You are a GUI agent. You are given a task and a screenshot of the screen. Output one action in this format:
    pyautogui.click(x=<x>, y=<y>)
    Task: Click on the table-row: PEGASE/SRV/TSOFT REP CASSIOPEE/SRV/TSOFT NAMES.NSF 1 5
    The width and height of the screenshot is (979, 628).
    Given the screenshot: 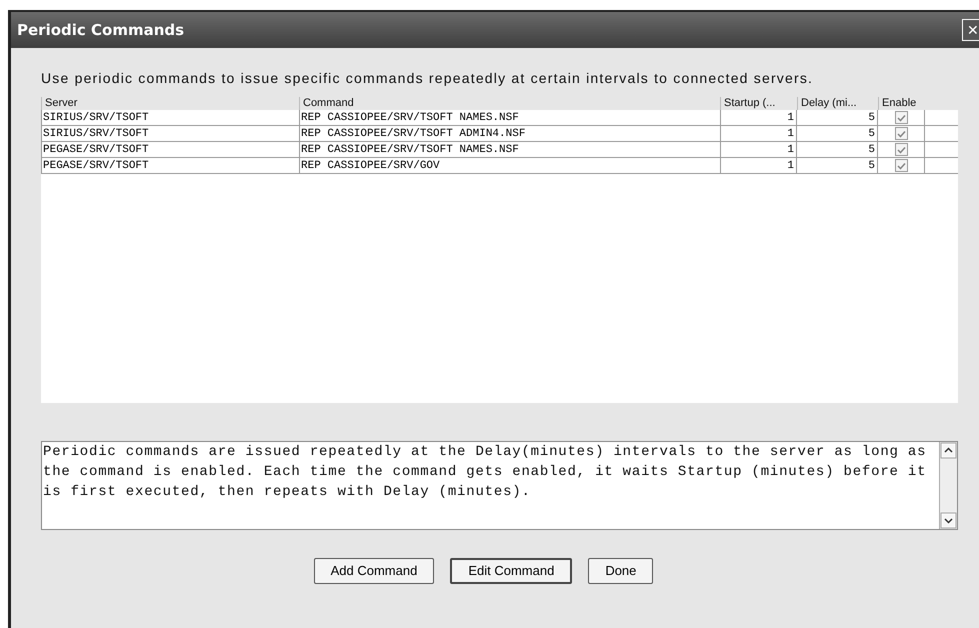 What is the action you would take?
    pyautogui.click(x=499, y=150)
    